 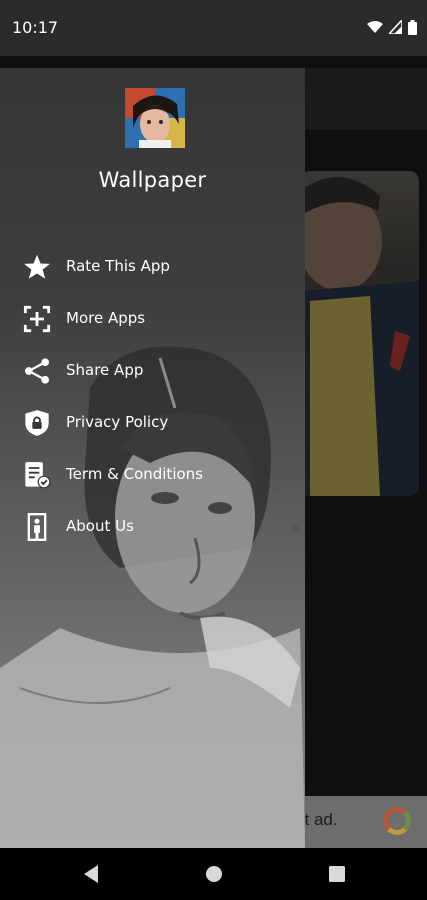 I want to click on app-logo, so click(x=155, y=118).